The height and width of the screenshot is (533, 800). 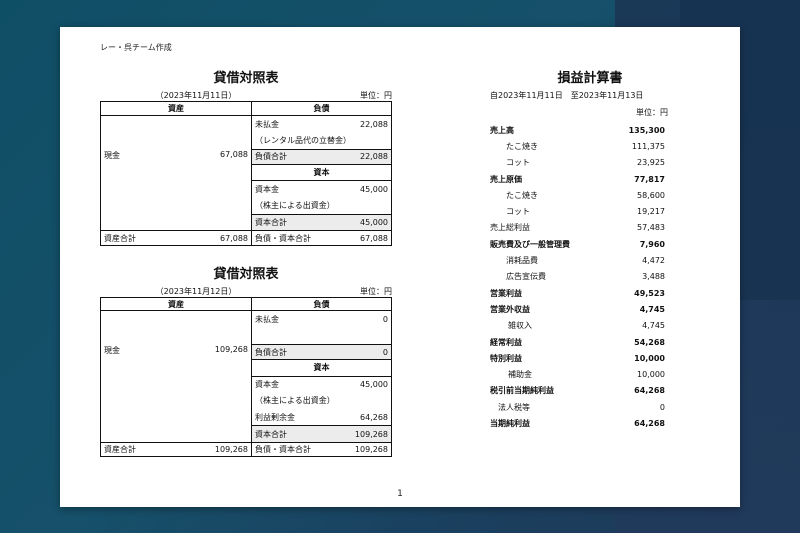 What do you see at coordinates (649, 293) in the screenshot?
I see `item-value: 49,523` at bounding box center [649, 293].